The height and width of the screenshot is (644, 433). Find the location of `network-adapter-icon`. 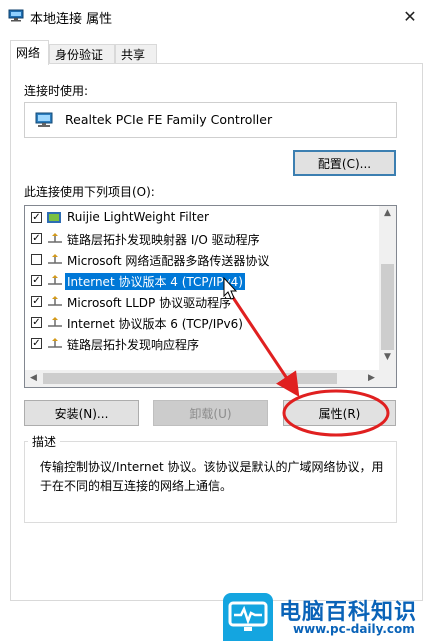

network-adapter-icon is located at coordinates (44, 119).